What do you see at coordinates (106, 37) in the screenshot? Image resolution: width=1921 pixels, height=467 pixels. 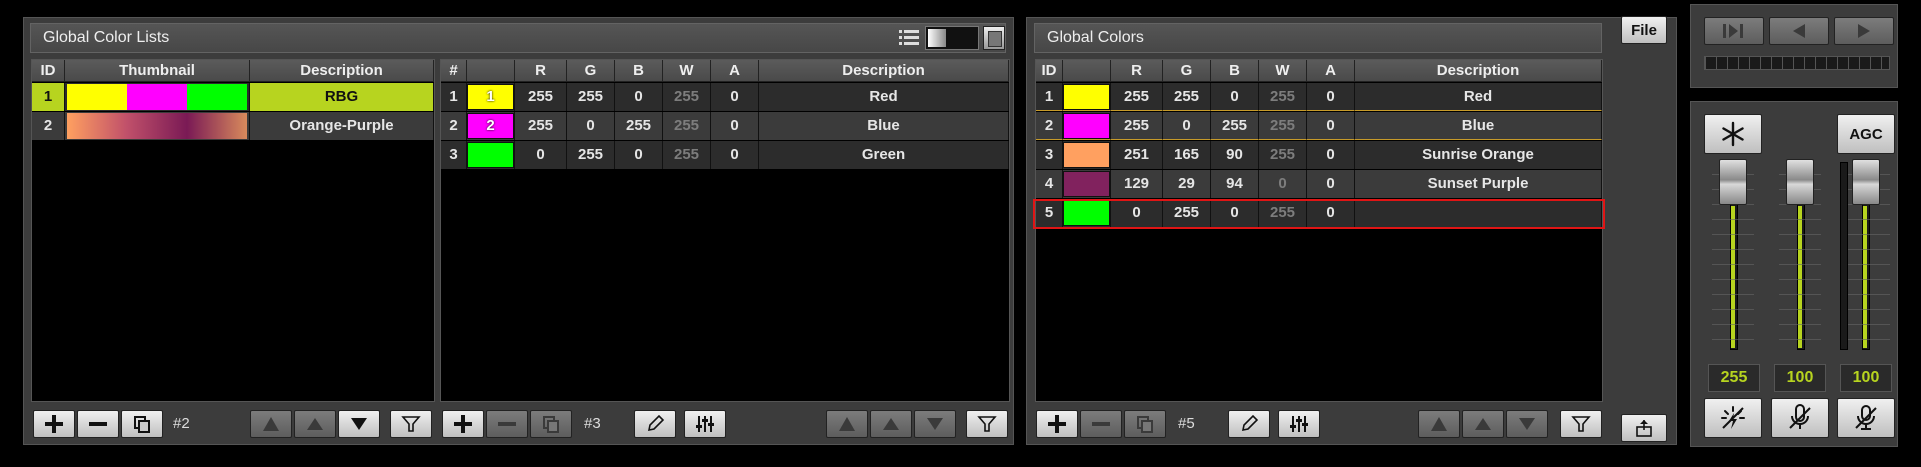 I see `panel-title: Global Color Lists` at bounding box center [106, 37].